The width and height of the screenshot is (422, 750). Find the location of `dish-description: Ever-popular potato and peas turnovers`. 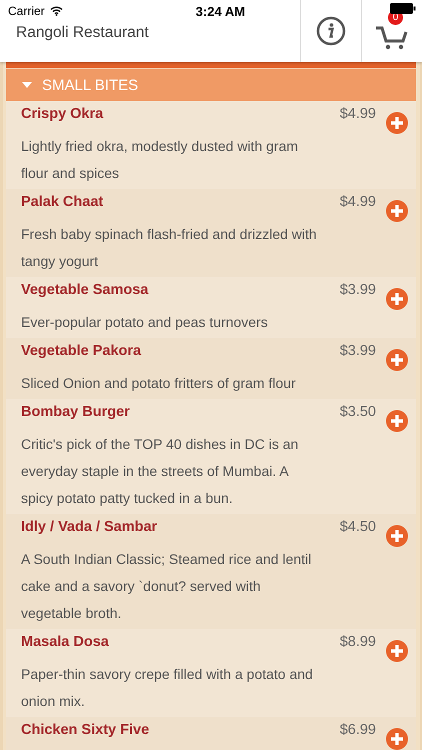

dish-description: Ever-popular potato and peas turnovers is located at coordinates (145, 322).